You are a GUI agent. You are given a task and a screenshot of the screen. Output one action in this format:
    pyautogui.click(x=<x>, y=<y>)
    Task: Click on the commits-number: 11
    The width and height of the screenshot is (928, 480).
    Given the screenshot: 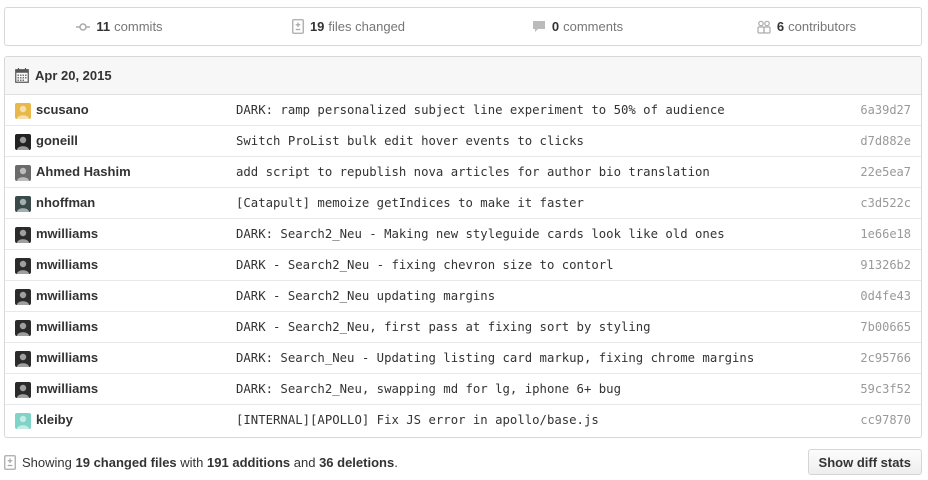 What is the action you would take?
    pyautogui.click(x=103, y=26)
    